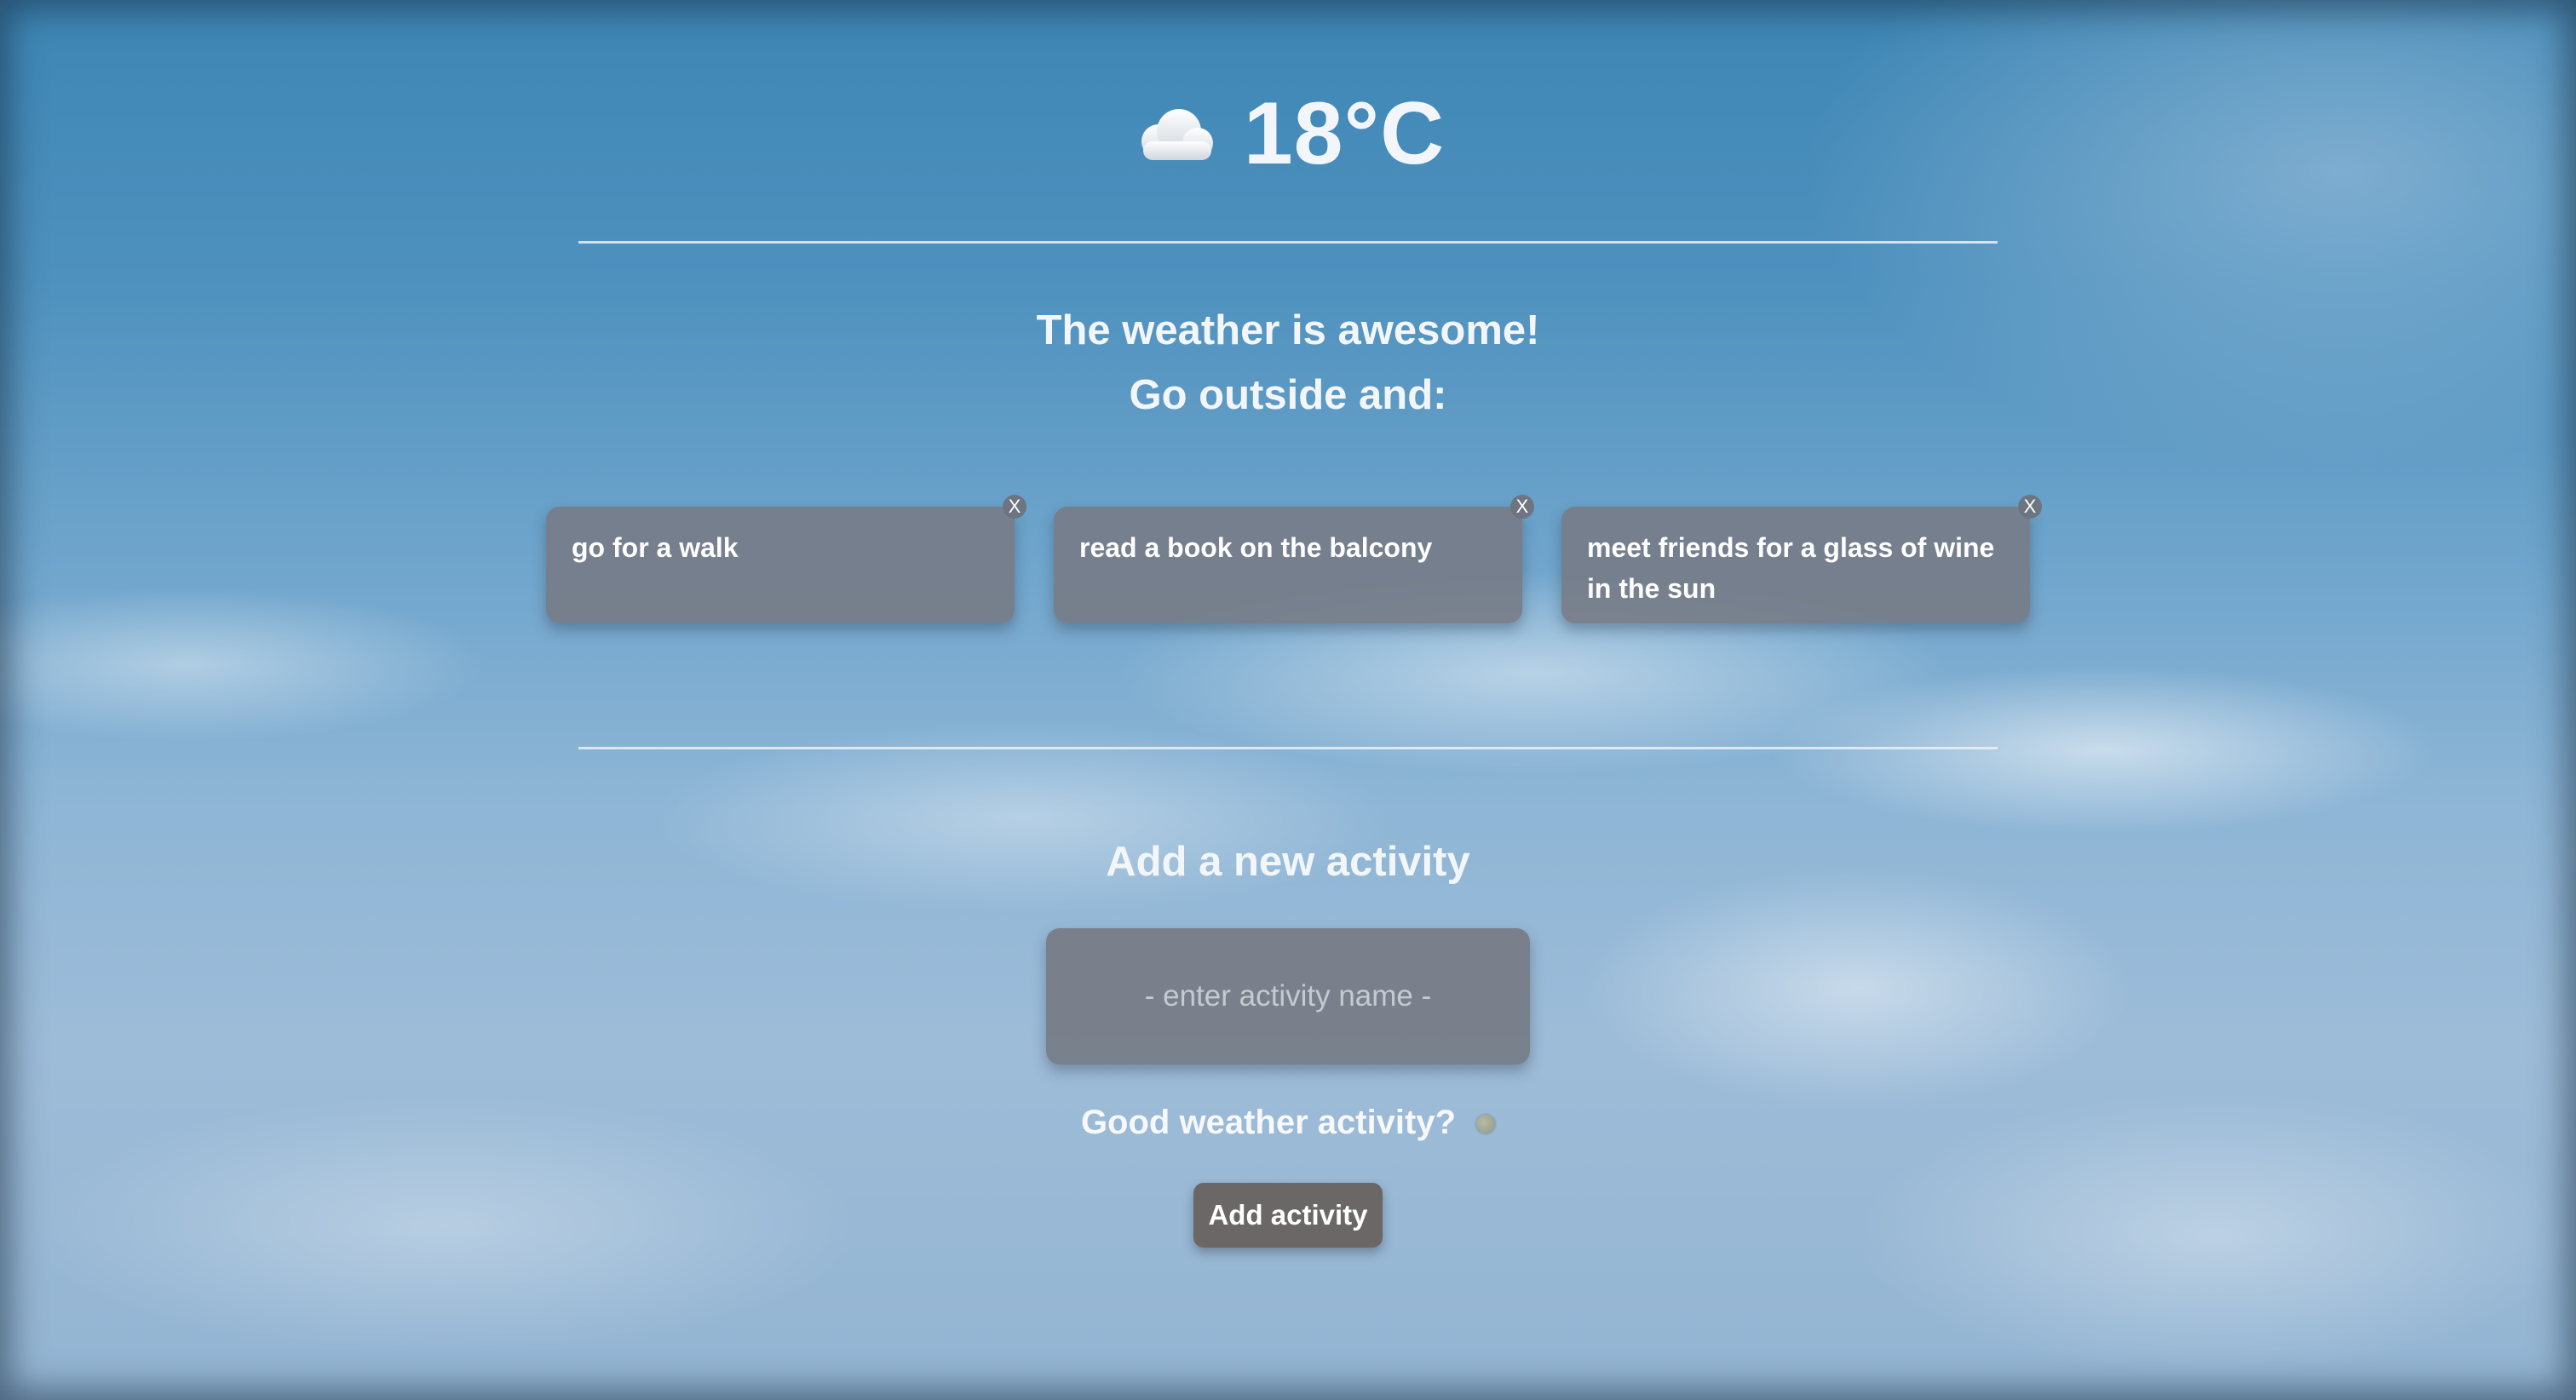 The height and width of the screenshot is (1400, 2576). What do you see at coordinates (1288, 362) in the screenshot?
I see `weather-message: The weather is awesome! Go outside and:` at bounding box center [1288, 362].